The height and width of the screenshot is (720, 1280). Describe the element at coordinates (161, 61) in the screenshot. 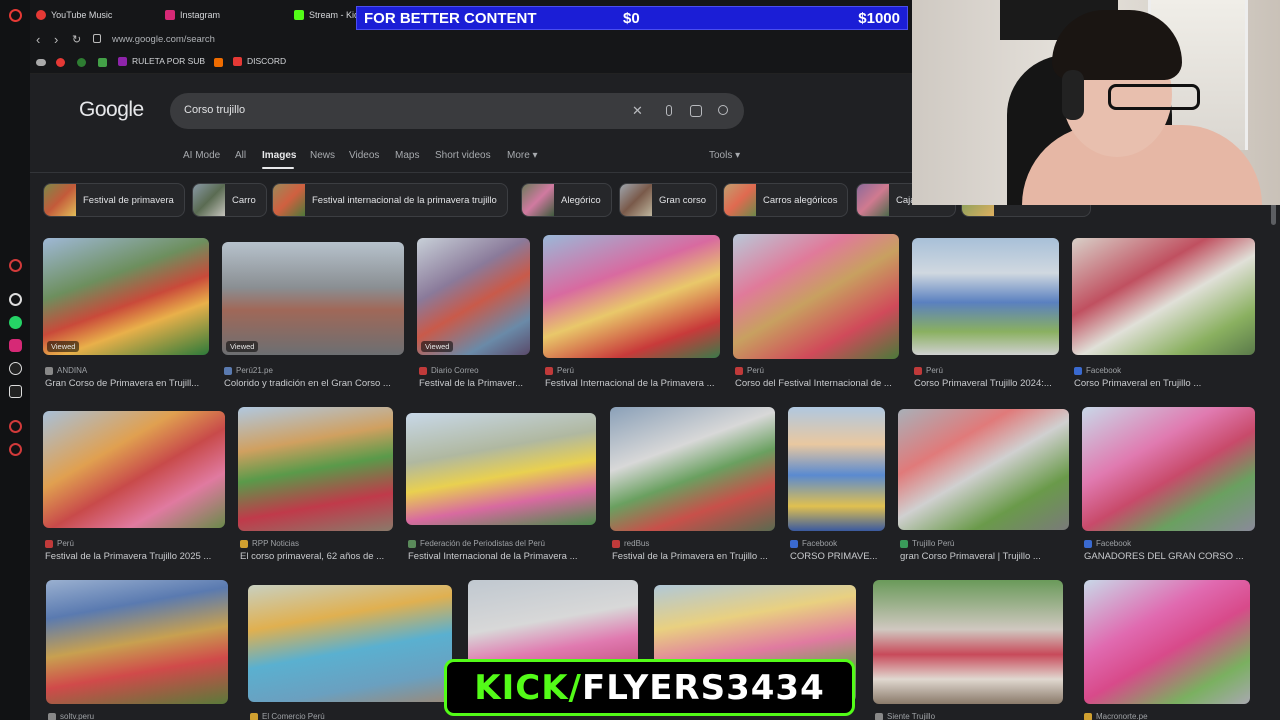

I see `bookmark-ruleta: RULETA POR SUB` at that location.